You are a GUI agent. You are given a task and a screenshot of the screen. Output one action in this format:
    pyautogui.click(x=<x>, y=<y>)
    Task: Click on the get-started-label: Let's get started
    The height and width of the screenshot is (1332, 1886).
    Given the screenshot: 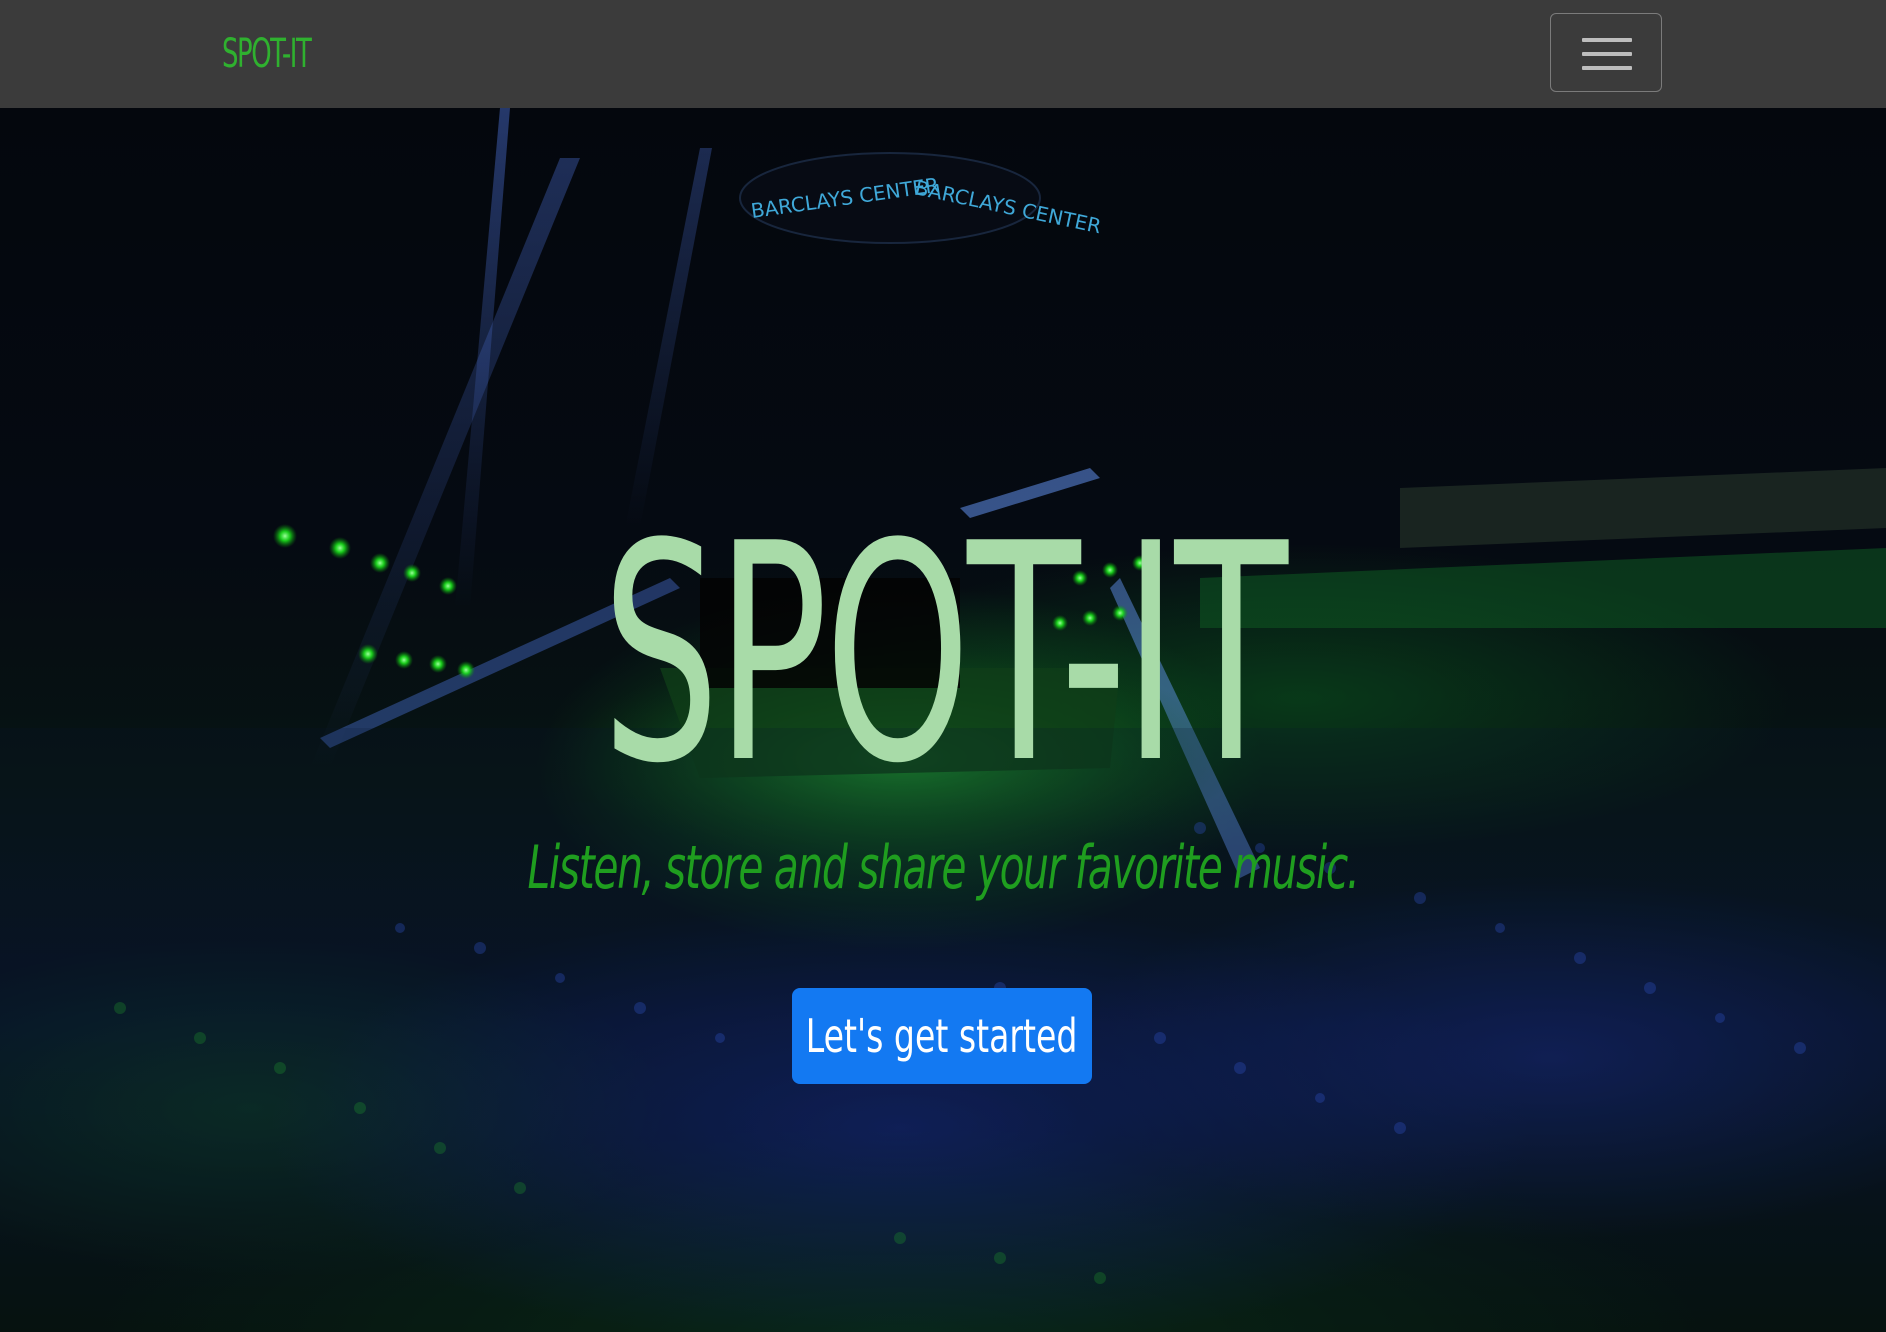 What is the action you would take?
    pyautogui.click(x=942, y=1036)
    